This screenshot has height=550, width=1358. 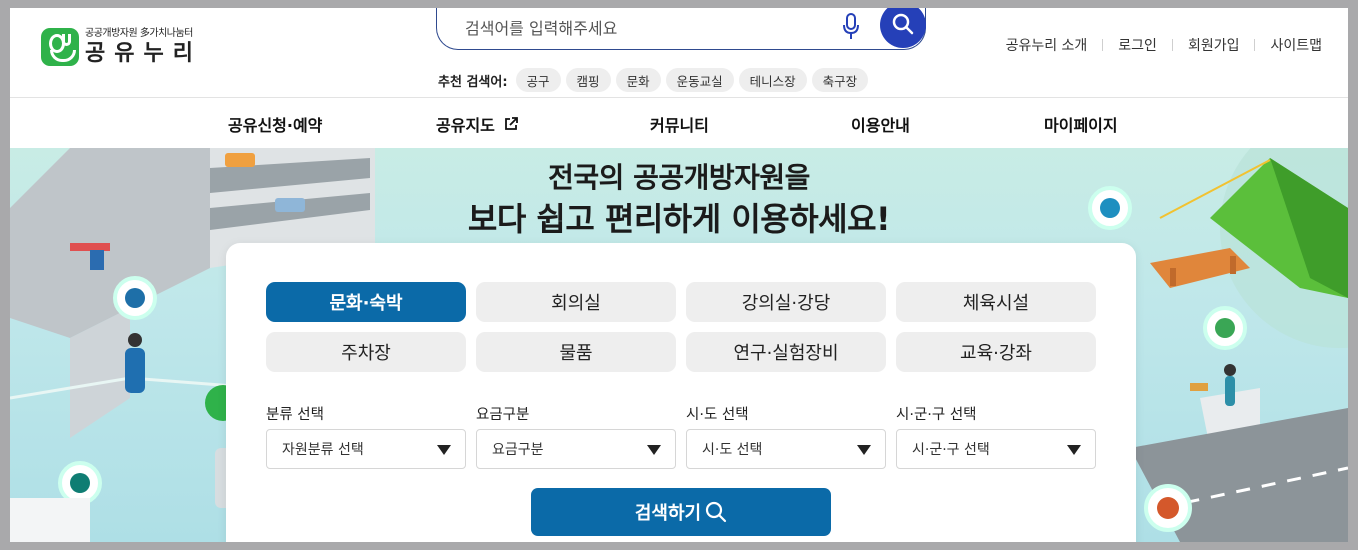 What do you see at coordinates (1214, 45) in the screenshot?
I see `signup-link: 회원가입` at bounding box center [1214, 45].